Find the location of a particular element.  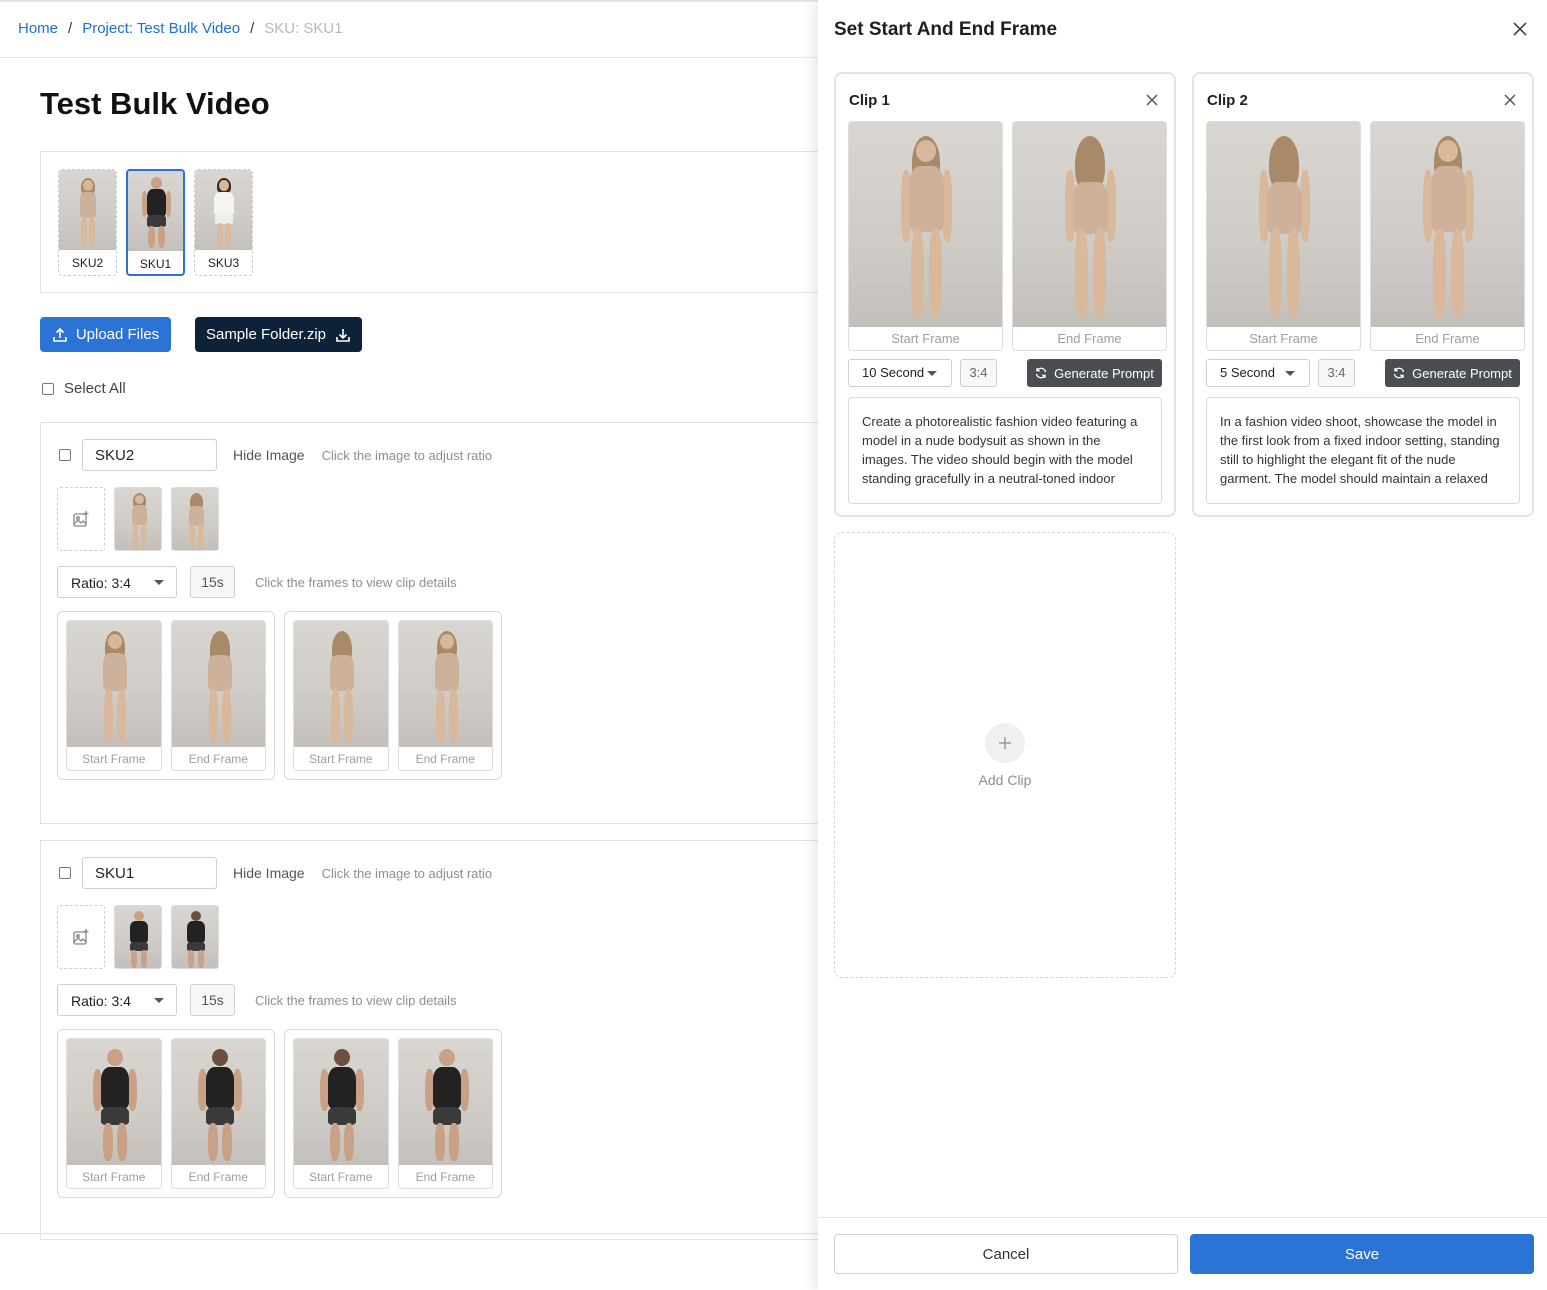

drawer-footer-divider is located at coordinates (1182, 1217).